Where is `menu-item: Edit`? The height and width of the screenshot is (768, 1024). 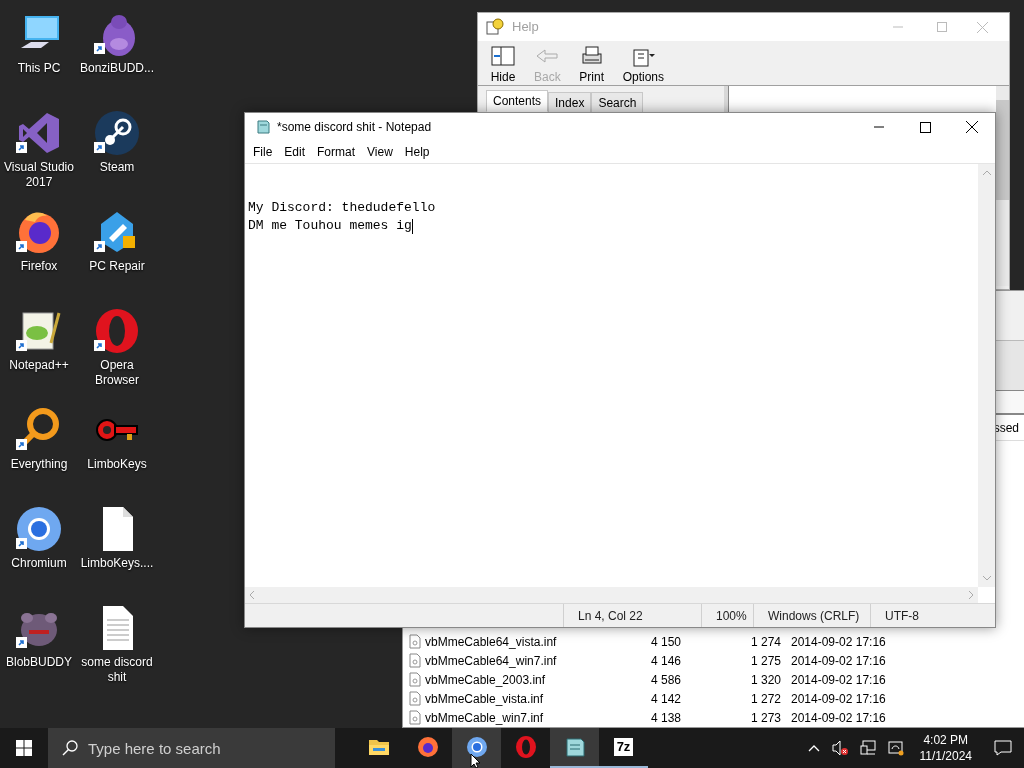 menu-item: Edit is located at coordinates (295, 152).